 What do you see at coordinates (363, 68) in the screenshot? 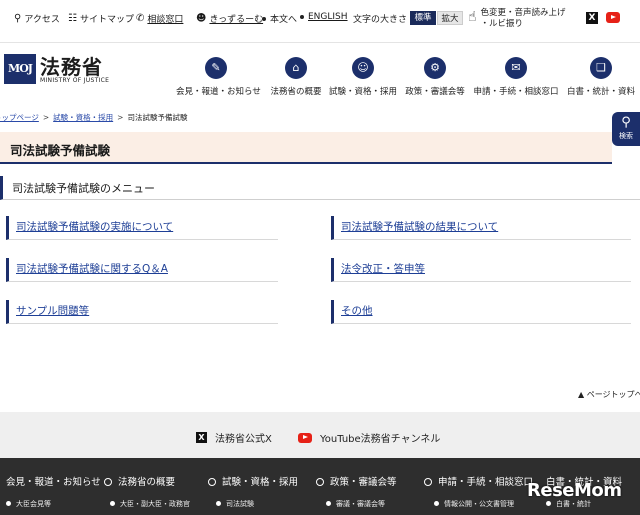
I see `people-icon: ☺` at bounding box center [363, 68].